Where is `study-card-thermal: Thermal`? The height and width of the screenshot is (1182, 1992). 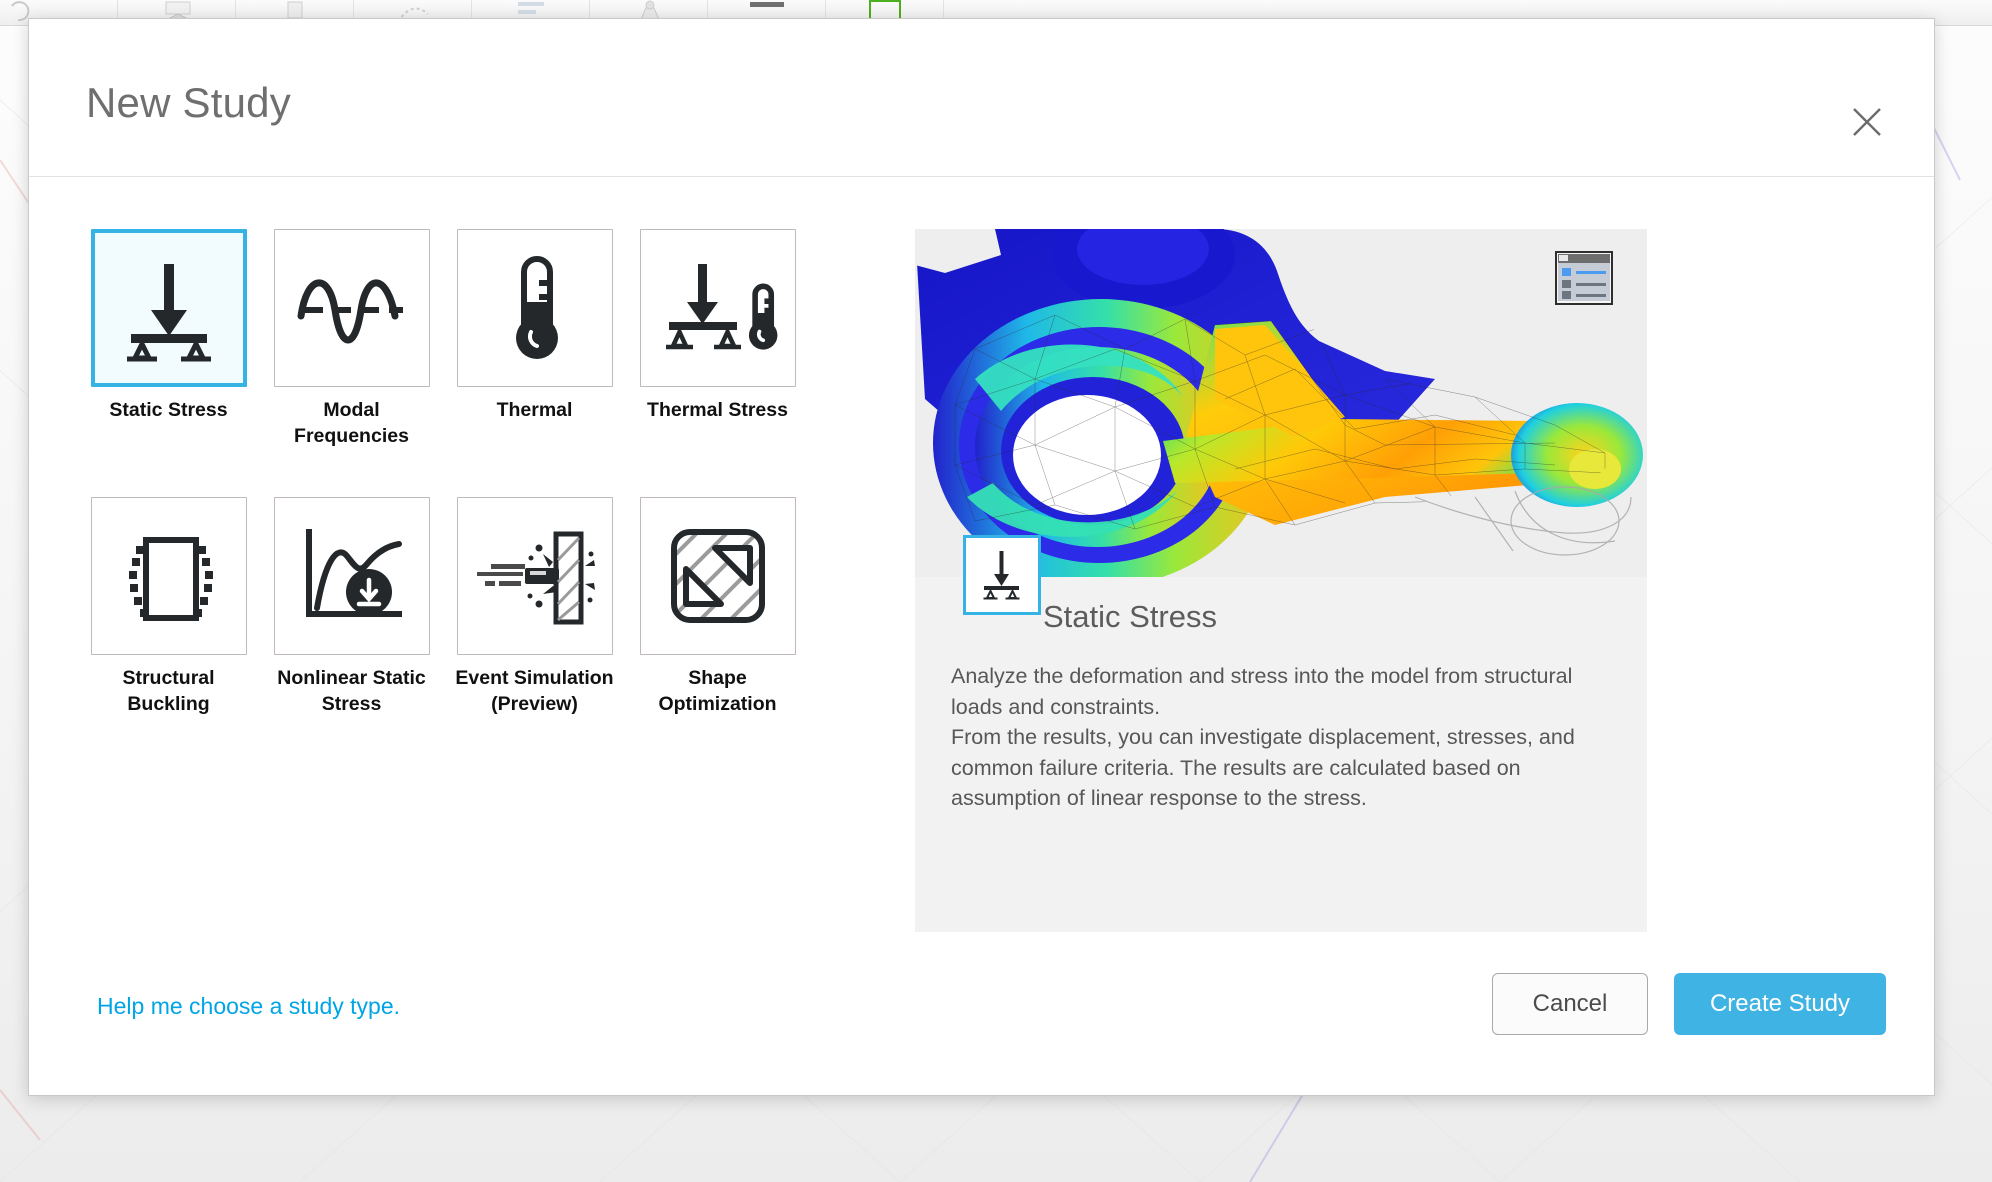
study-card-thermal: Thermal is located at coordinates (534, 339).